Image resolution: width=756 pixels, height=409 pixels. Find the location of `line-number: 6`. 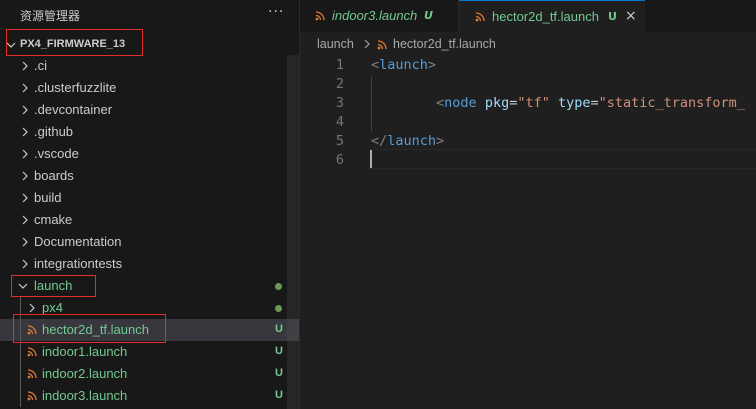

line-number: 6 is located at coordinates (339, 160).